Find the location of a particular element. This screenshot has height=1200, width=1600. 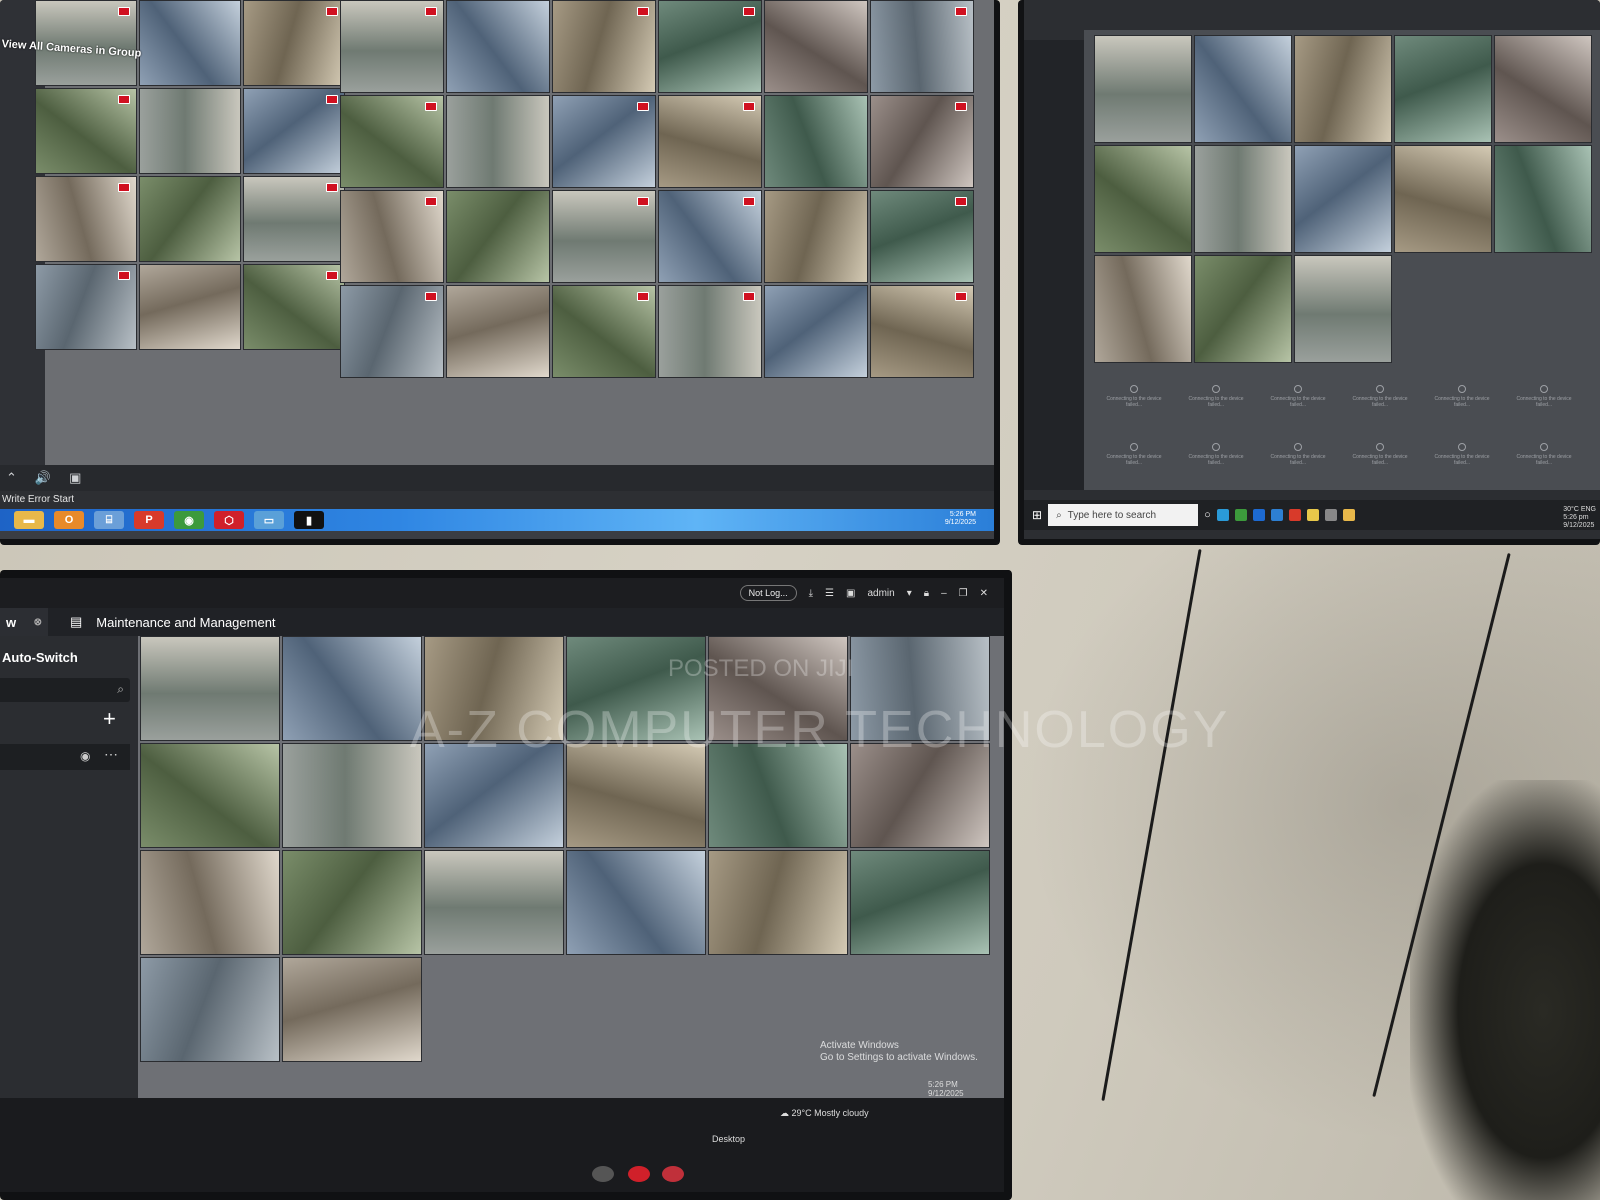

outlook-icon: O is located at coordinates (69, 520).